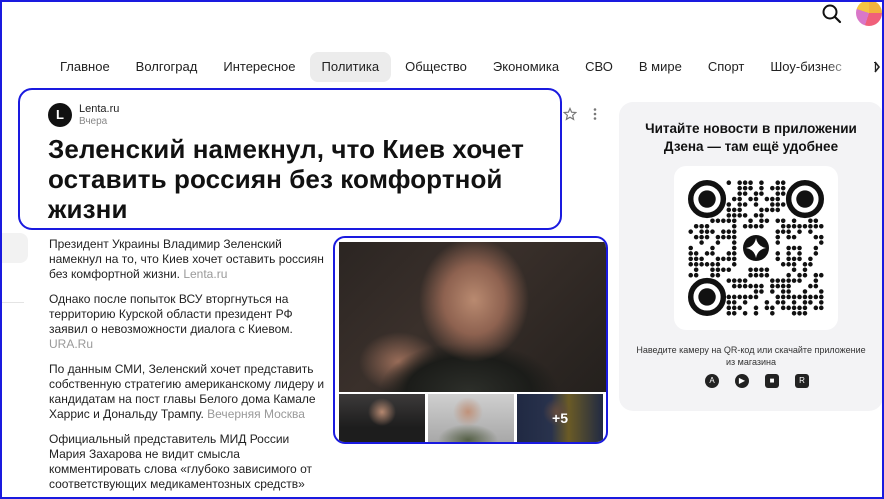  I want to click on bookmark-button, so click(570, 113).